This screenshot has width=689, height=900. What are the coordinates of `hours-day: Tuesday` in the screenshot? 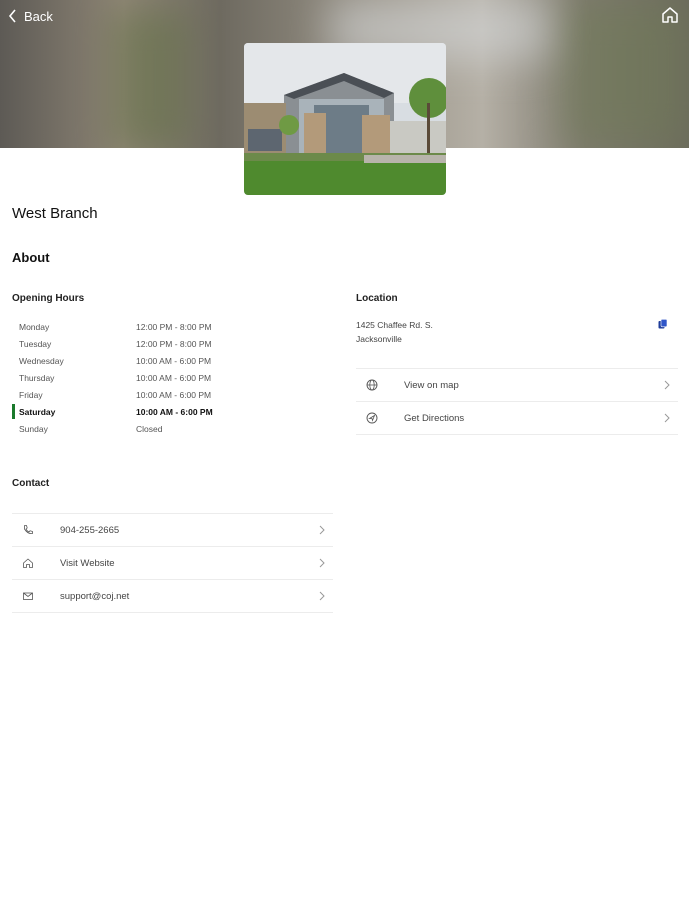 It's located at (35, 343).